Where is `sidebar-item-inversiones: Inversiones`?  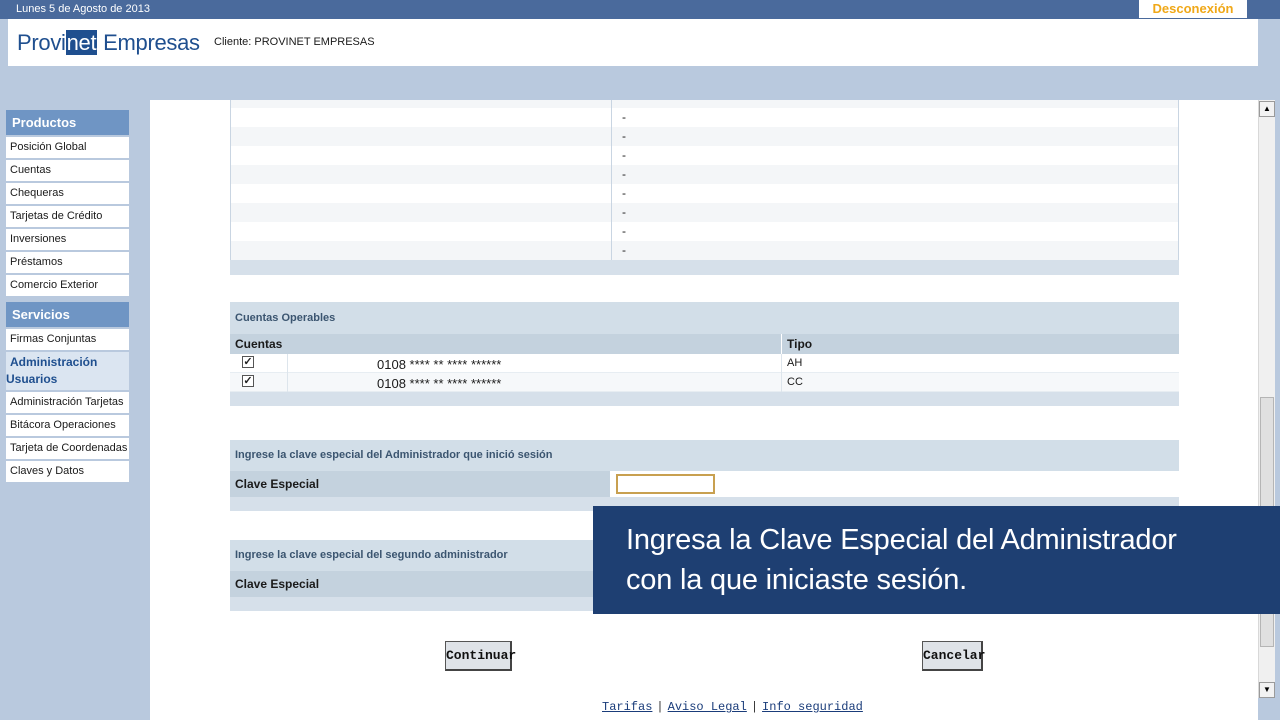 sidebar-item-inversiones: Inversiones is located at coordinates (67, 239).